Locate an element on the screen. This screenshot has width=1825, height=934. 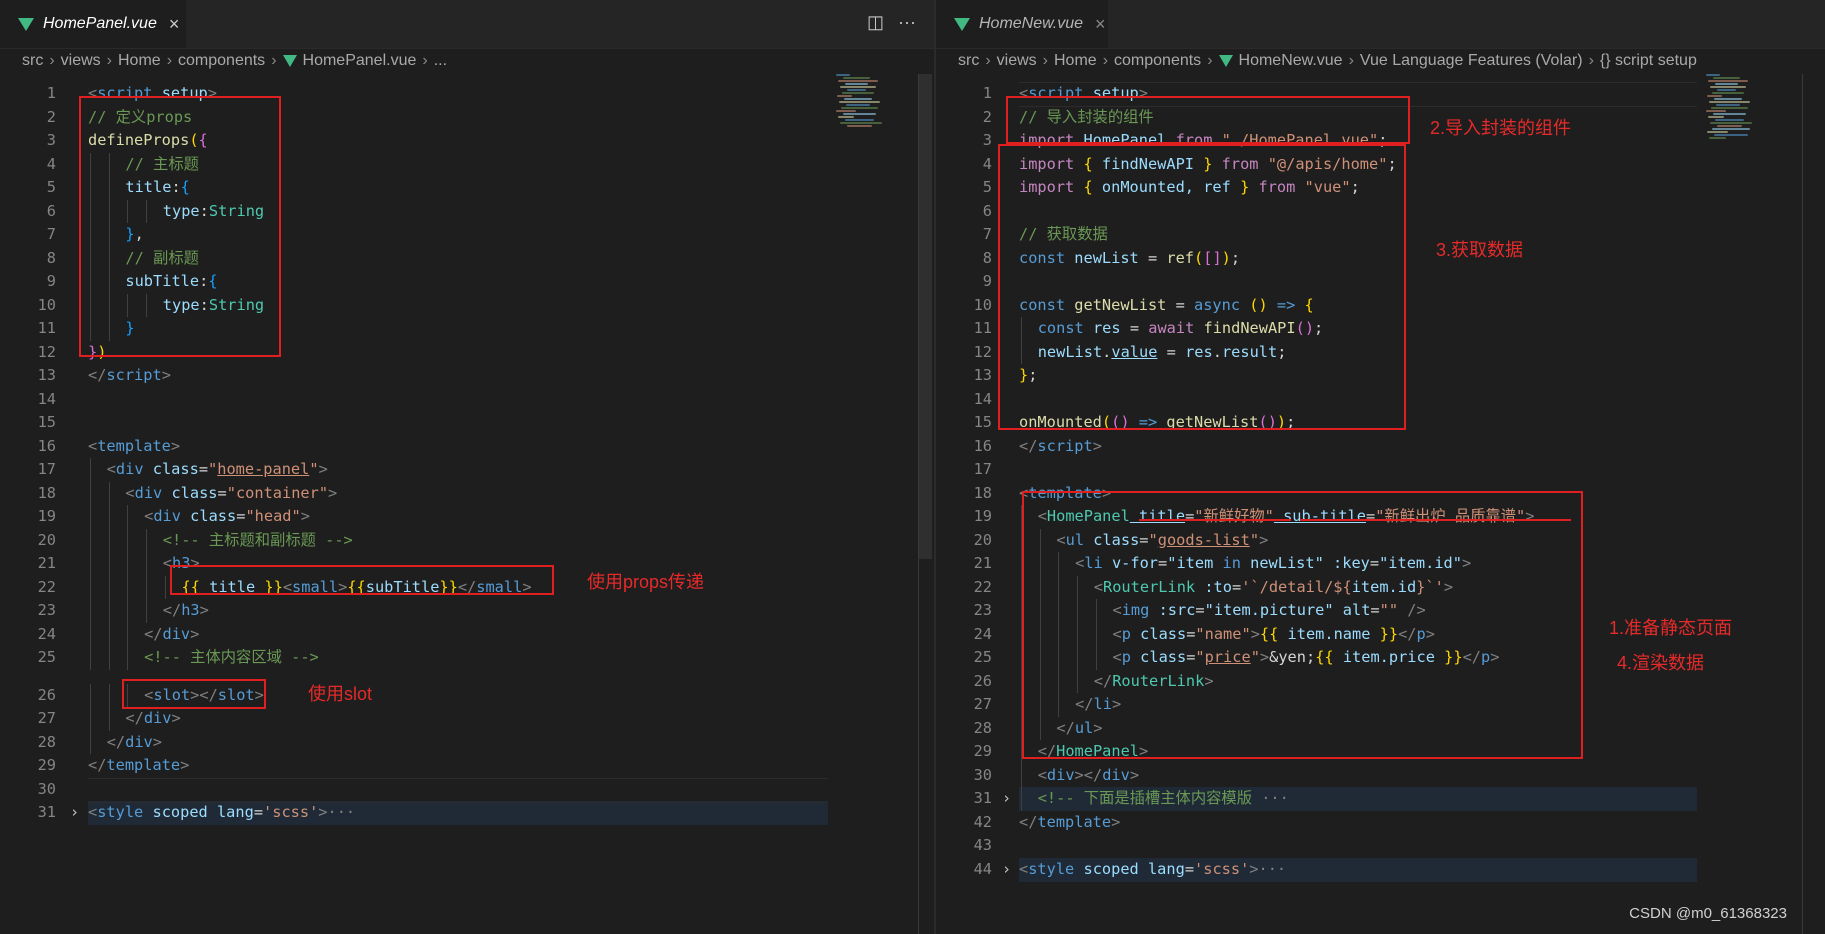
annotation-box-import is located at coordinates (1208, 120).